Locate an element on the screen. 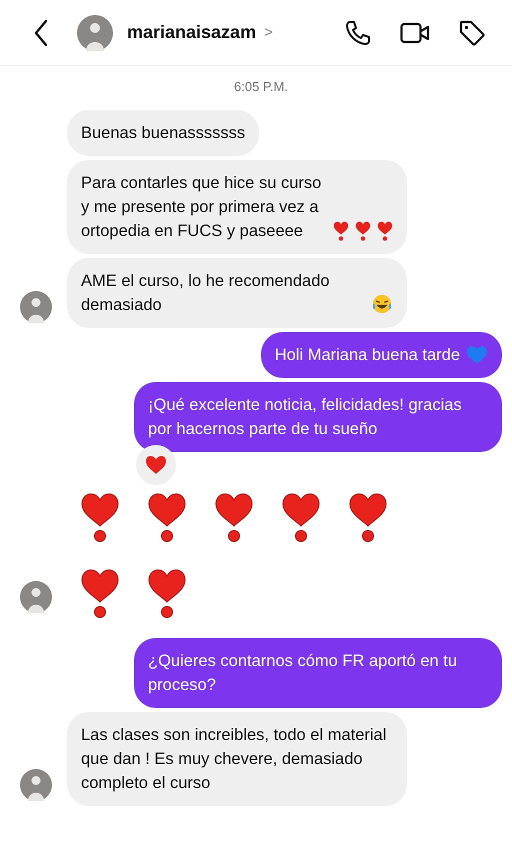  back-icon is located at coordinates (41, 32).